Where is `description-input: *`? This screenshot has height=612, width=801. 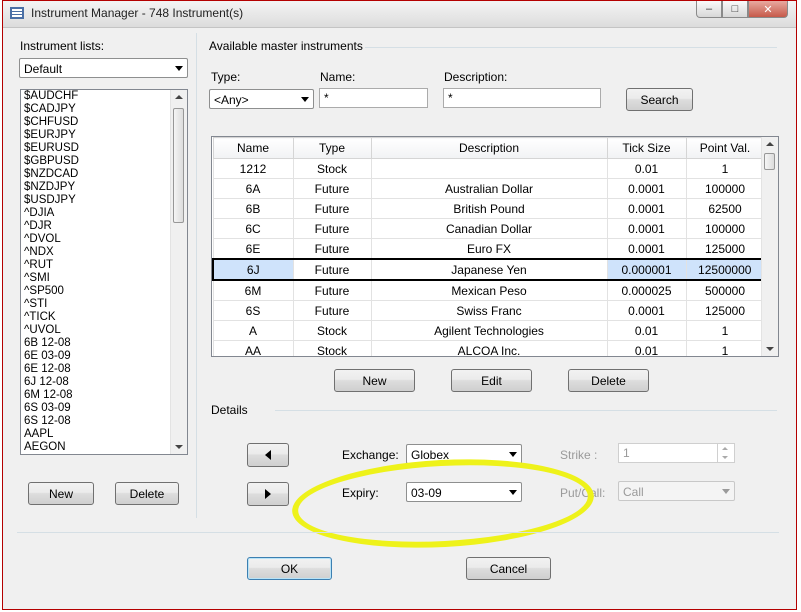
description-input: * is located at coordinates (522, 98).